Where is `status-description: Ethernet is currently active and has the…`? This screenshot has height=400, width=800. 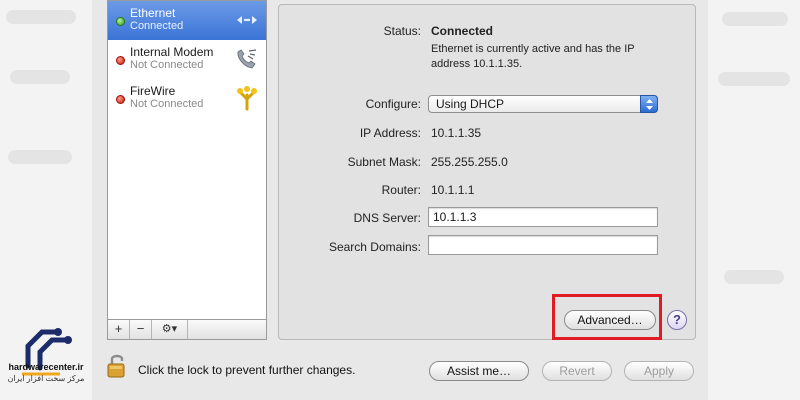
status-description: Ethernet is currently active and has the… is located at coordinates (533, 56).